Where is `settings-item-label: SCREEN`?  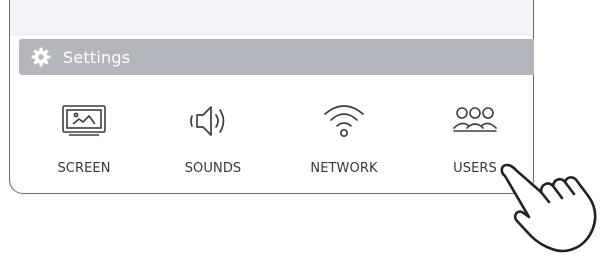 settings-item-label: SCREEN is located at coordinates (84, 168).